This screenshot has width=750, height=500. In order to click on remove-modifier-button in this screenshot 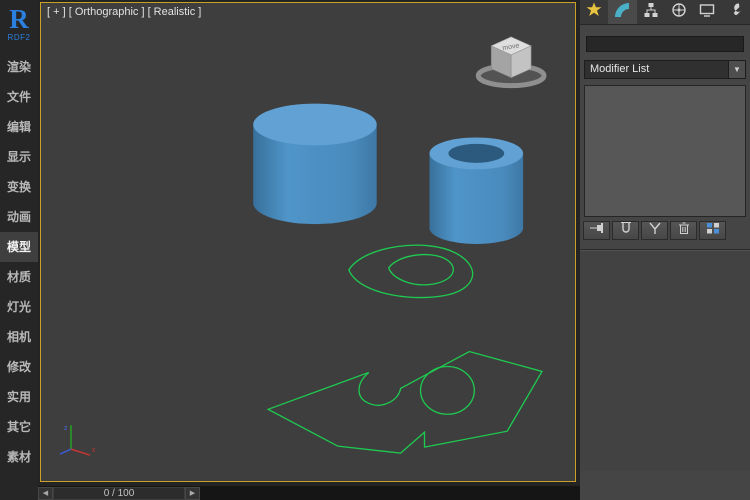, I will do `click(683, 230)`.